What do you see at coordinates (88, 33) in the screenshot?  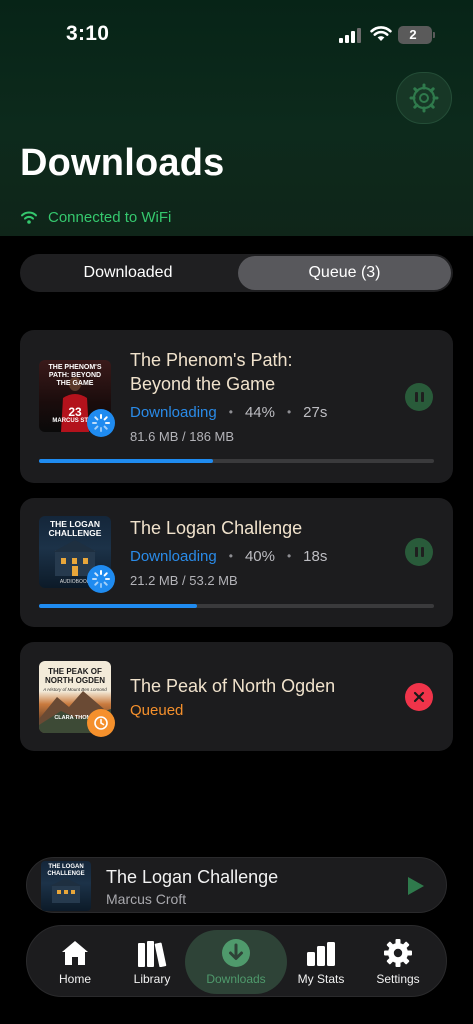 I see `status-time: 3:10` at bounding box center [88, 33].